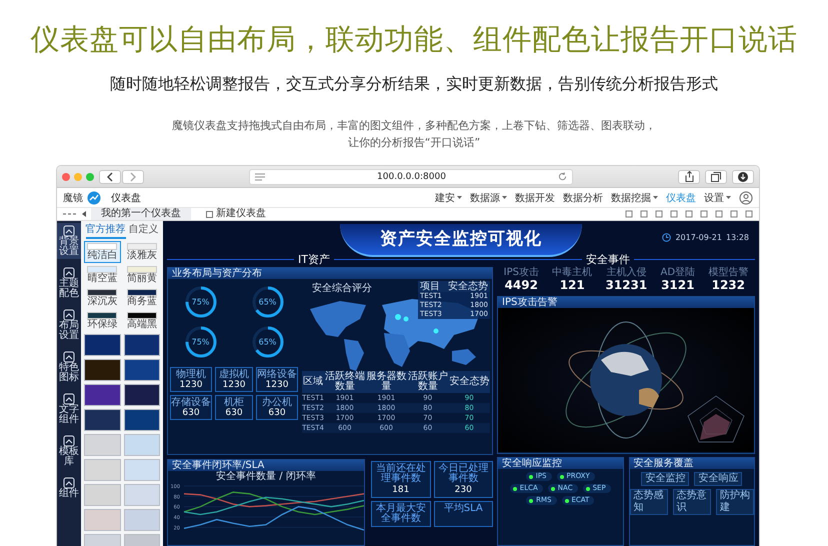  I want to click on service-node: 态势感知, so click(649, 502).